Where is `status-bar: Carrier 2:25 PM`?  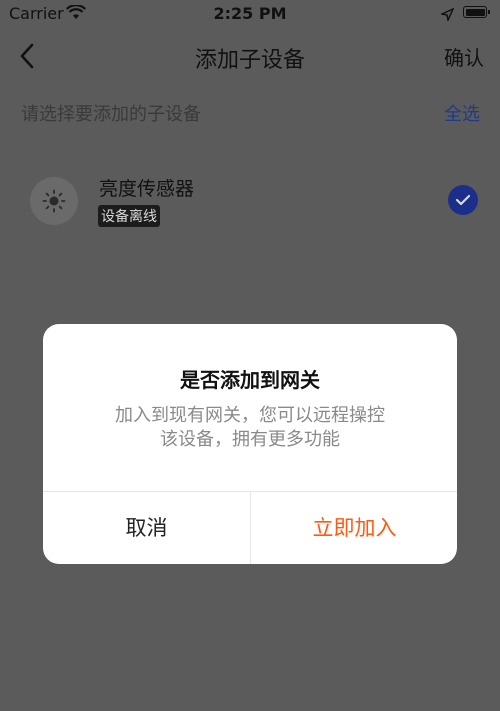
status-bar: Carrier 2:25 PM is located at coordinates (250, 14).